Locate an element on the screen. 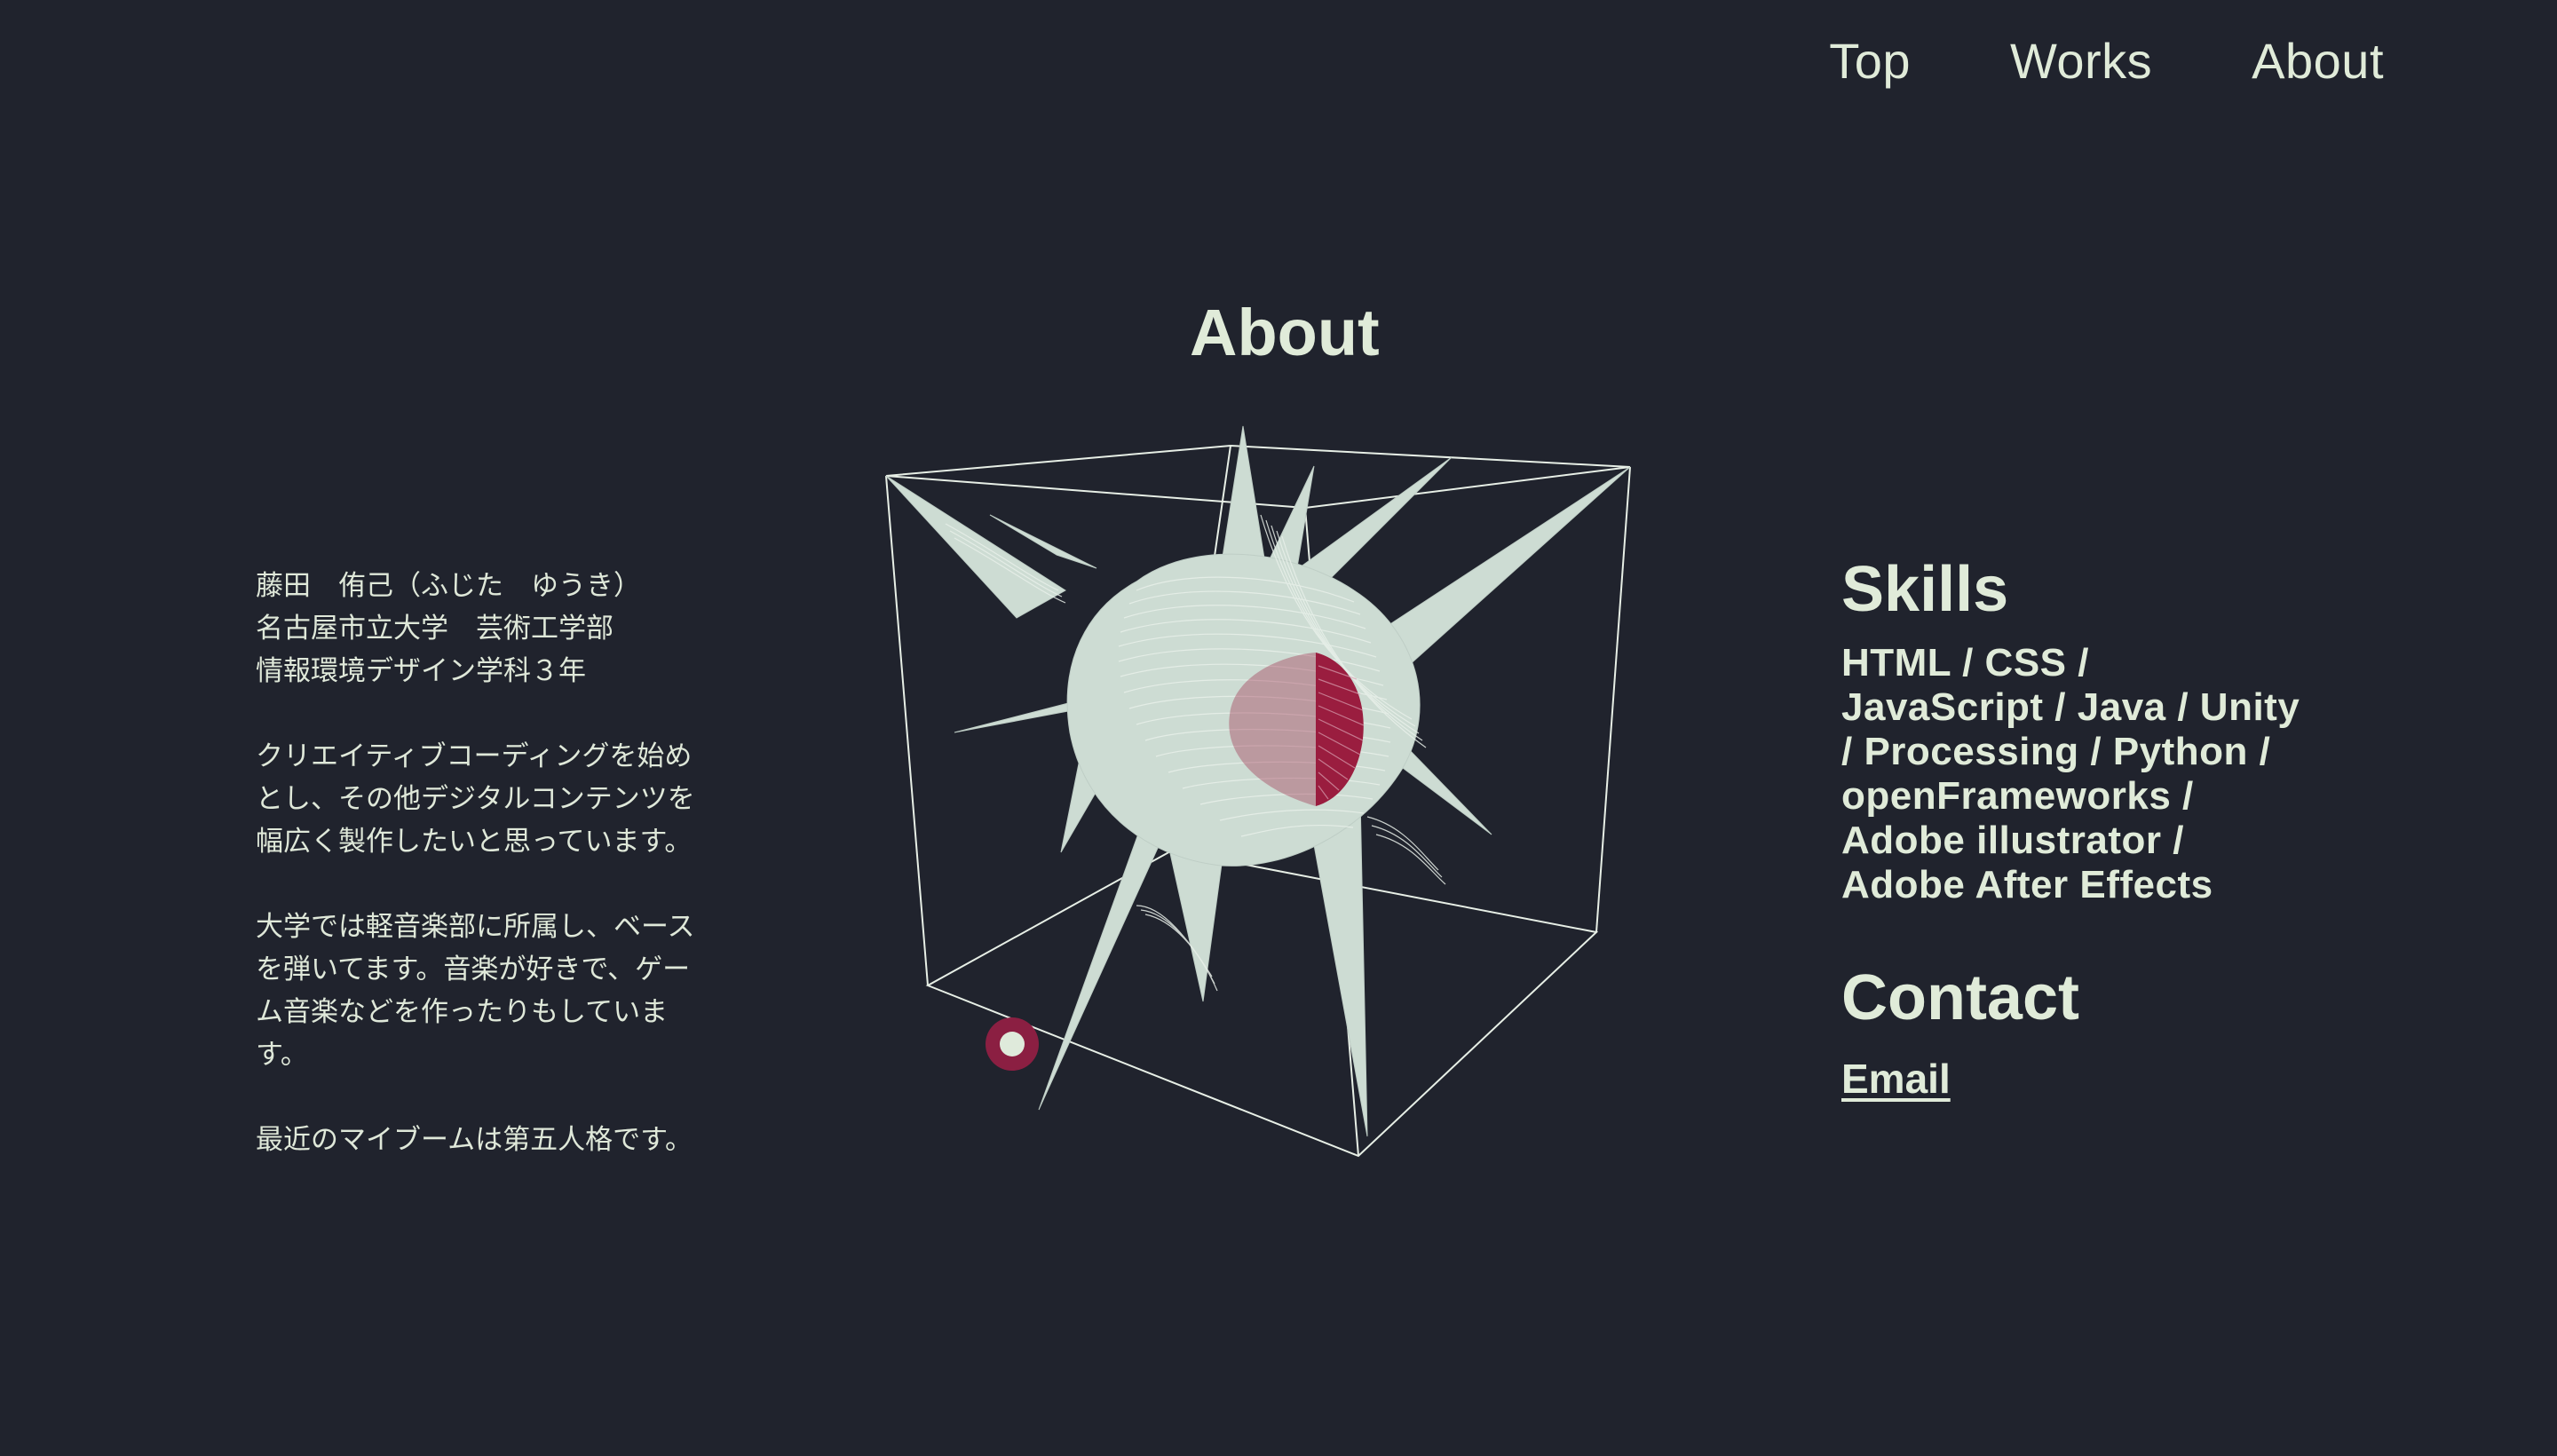 The width and height of the screenshot is (2557, 1456). boom-block: 最近のマイブームは第五人格です。 is located at coordinates (486, 1140).